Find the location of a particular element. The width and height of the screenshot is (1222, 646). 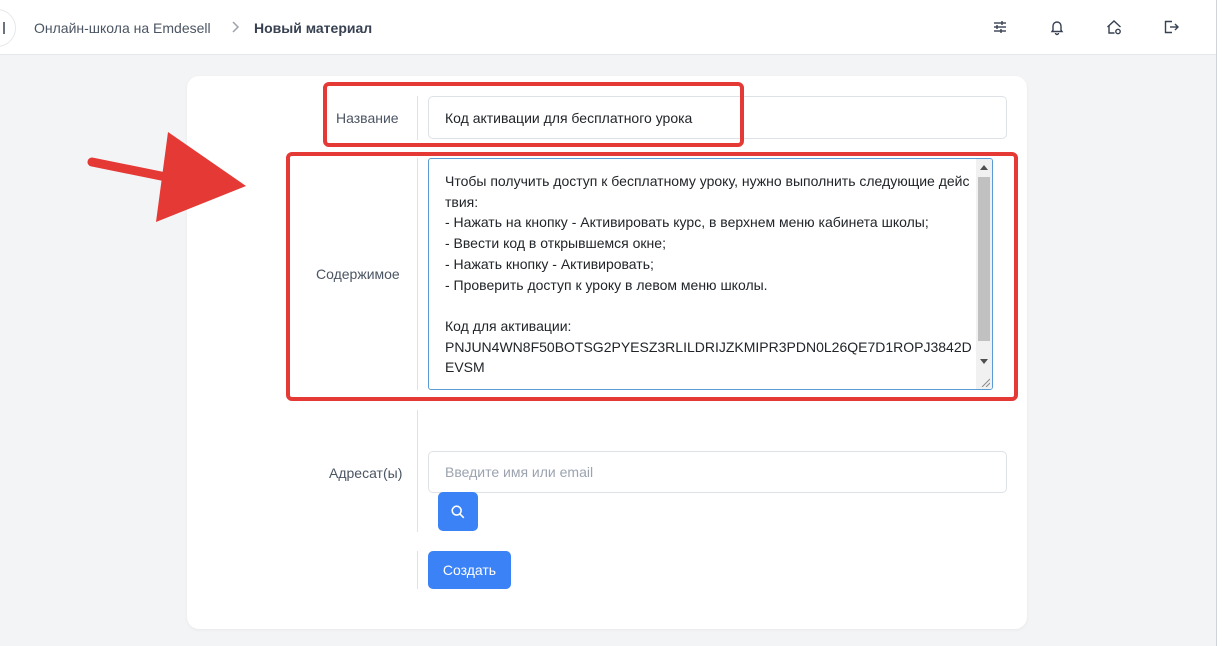

recipients-input is located at coordinates (717, 472).